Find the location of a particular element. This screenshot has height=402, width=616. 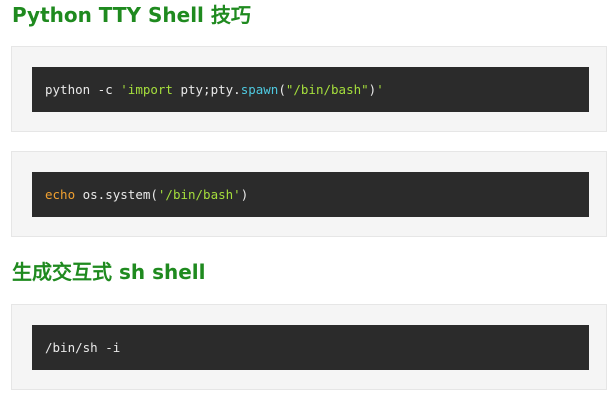

code-block-bin-sh: /bin/sh -i is located at coordinates (310, 347).